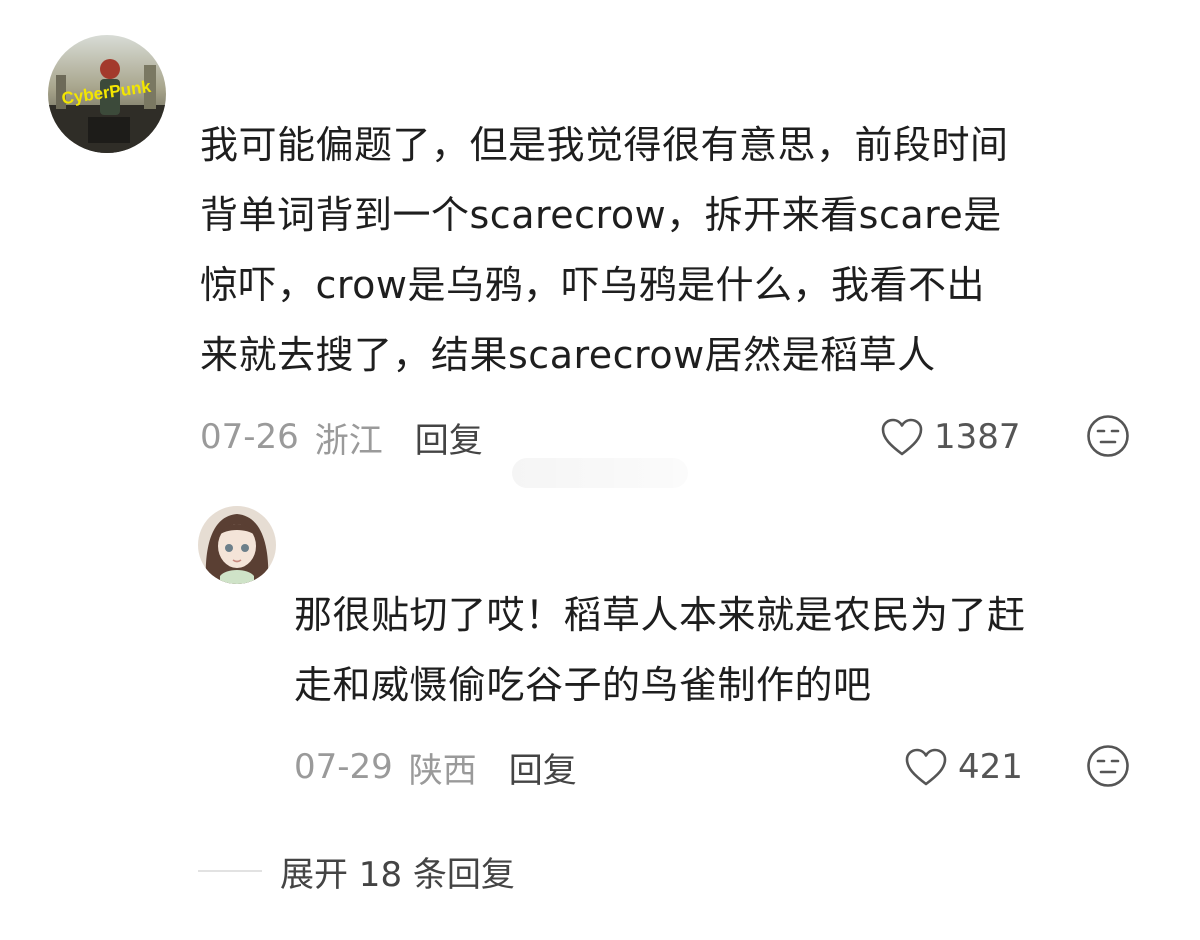  What do you see at coordinates (990, 767) in the screenshot?
I see `like-count: 421` at bounding box center [990, 767].